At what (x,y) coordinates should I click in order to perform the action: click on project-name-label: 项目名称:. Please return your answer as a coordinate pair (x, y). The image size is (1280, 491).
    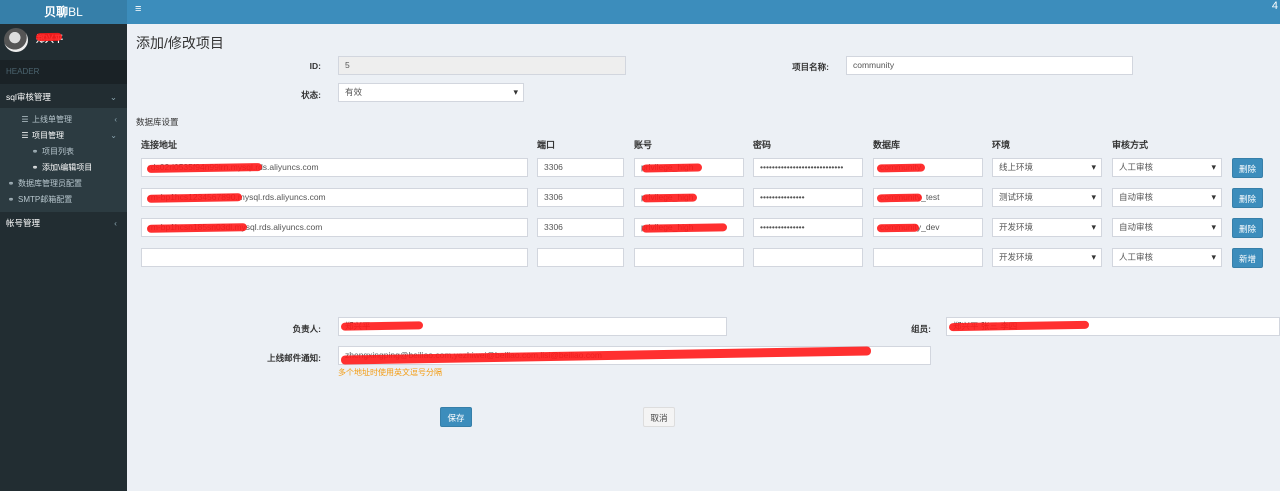
    Looking at the image, I should click on (810, 67).